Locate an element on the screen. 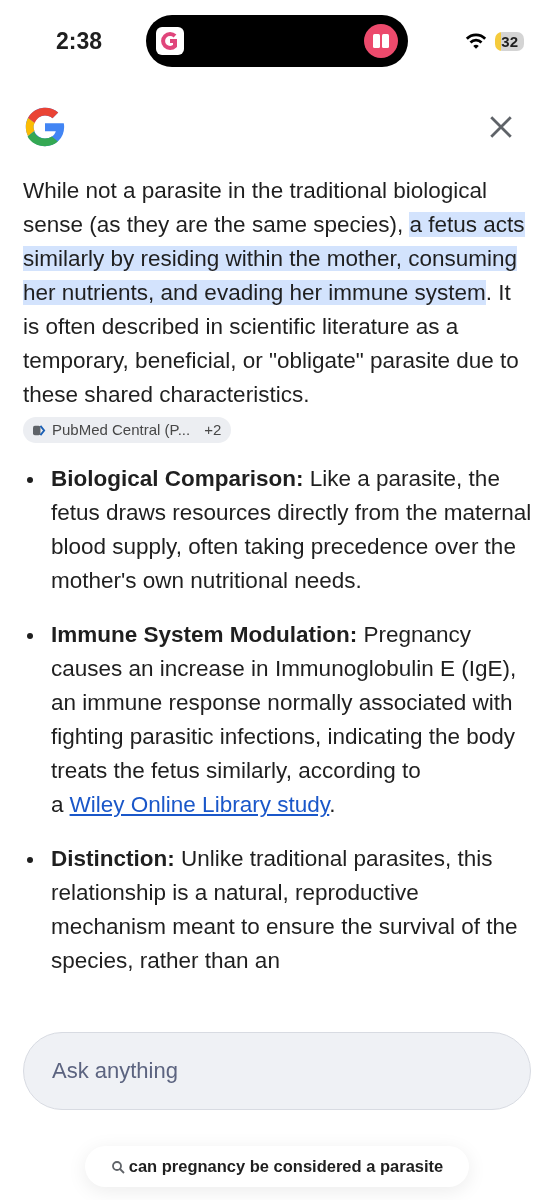 This screenshot has width=554, height=1200. study-link: Wiley Online Library study is located at coordinates (199, 804).